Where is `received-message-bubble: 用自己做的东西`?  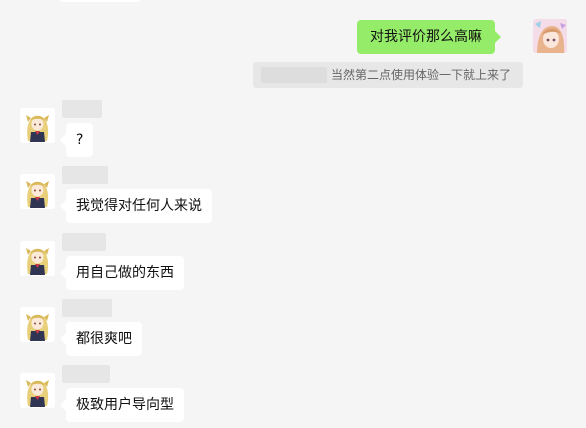
received-message-bubble: 用自己做的东西 is located at coordinates (122, 273).